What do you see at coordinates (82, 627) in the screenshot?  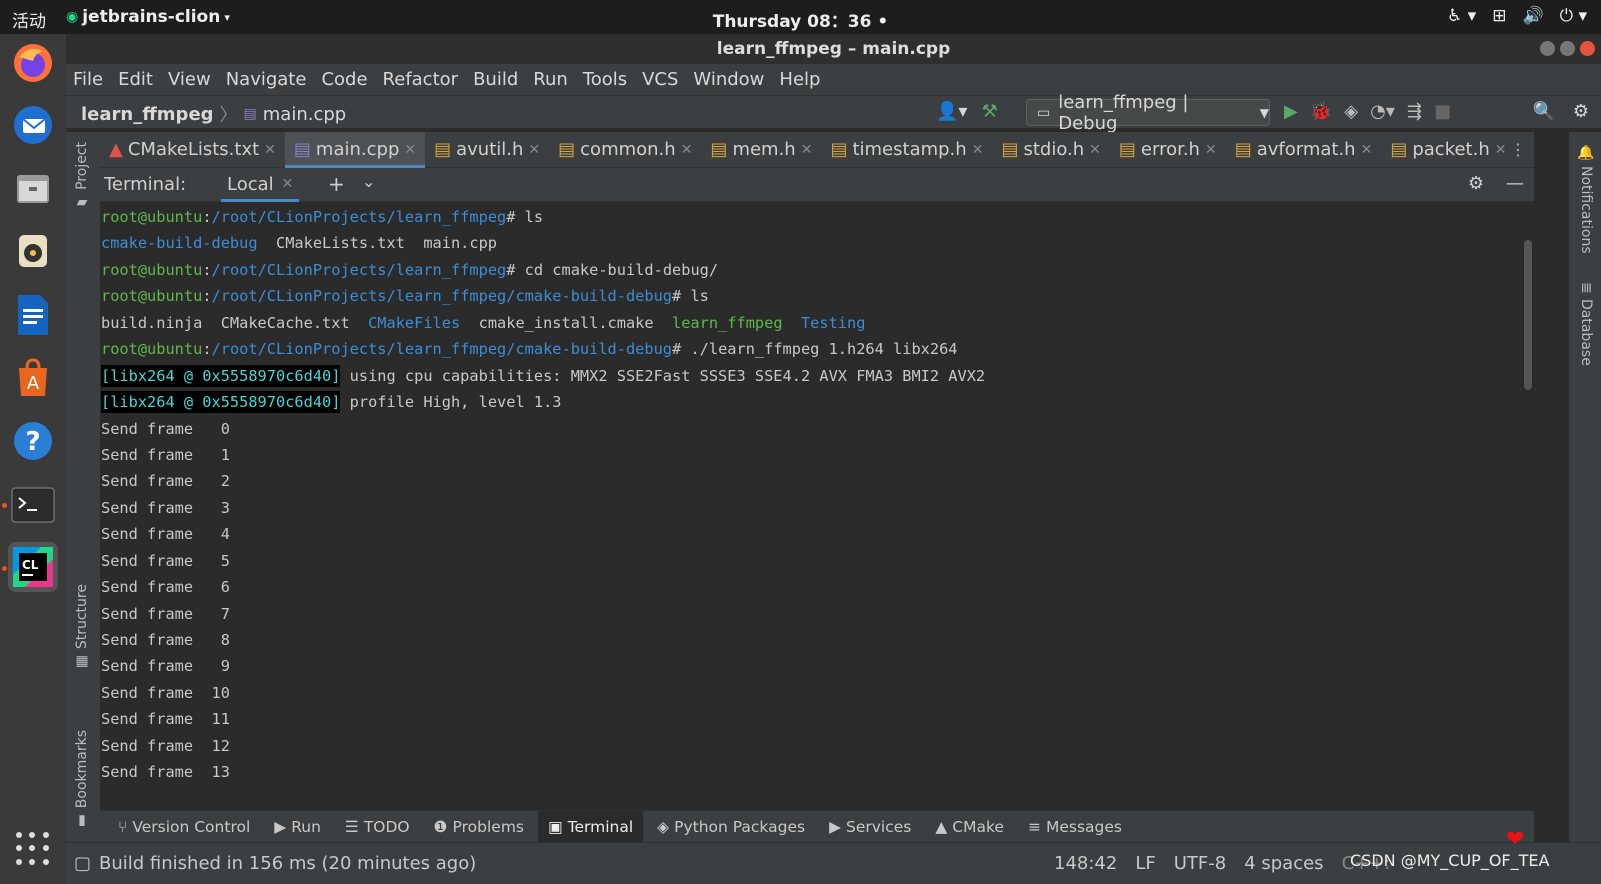 I see `structure-tool-button: ▦ Structure` at bounding box center [82, 627].